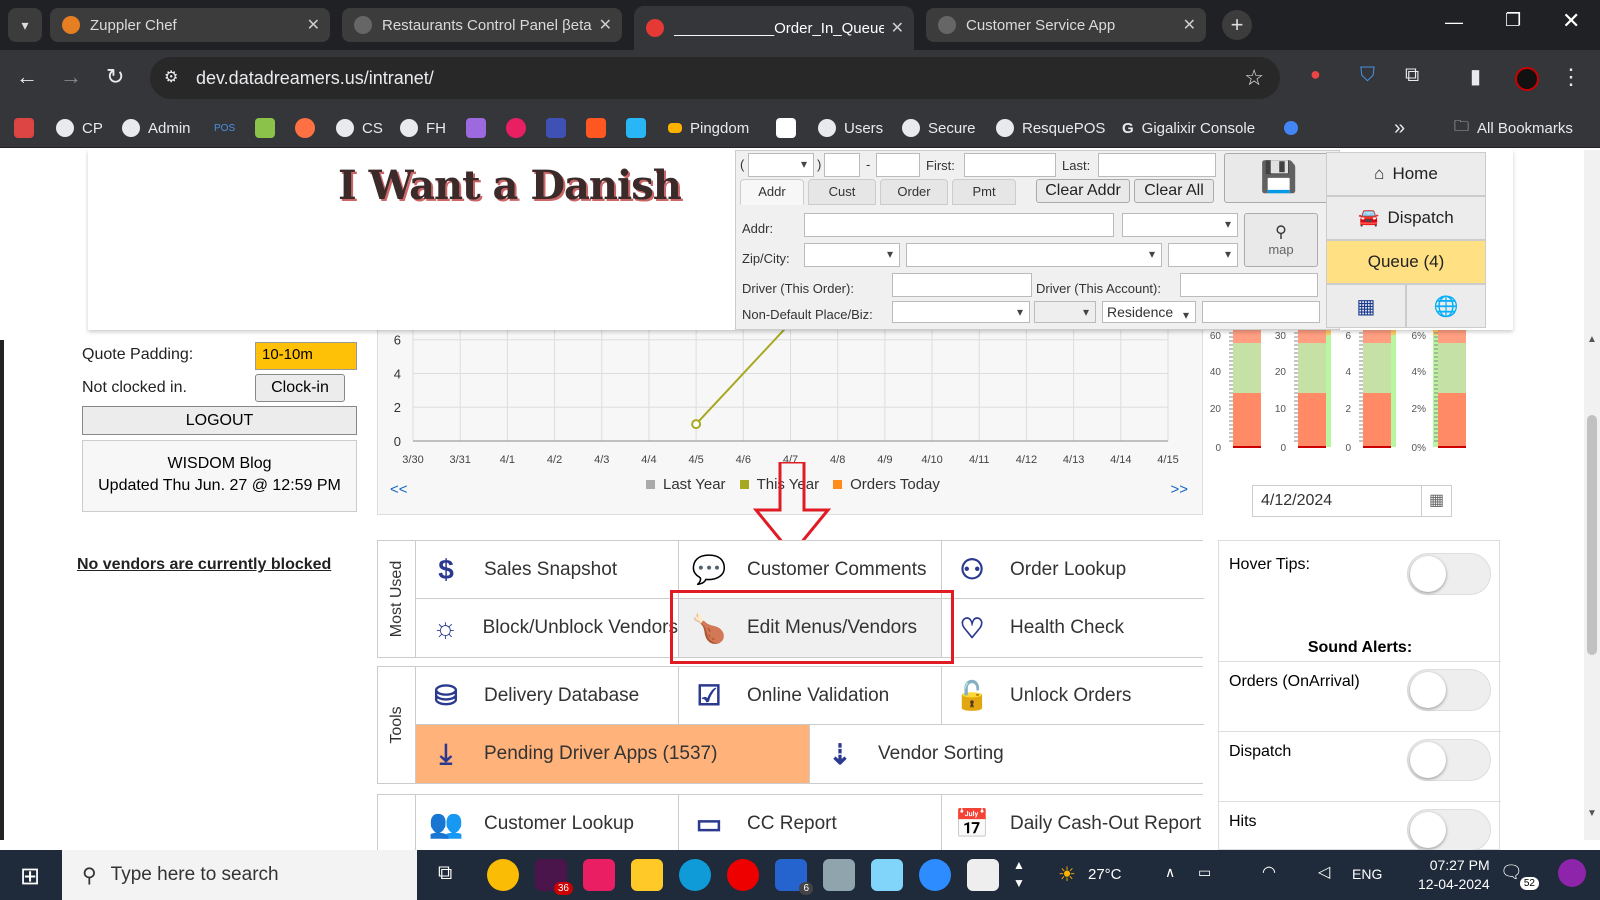  What do you see at coordinates (547, 822) in the screenshot?
I see `customer-lookup-tile: 👥 Customer Lookup` at bounding box center [547, 822].